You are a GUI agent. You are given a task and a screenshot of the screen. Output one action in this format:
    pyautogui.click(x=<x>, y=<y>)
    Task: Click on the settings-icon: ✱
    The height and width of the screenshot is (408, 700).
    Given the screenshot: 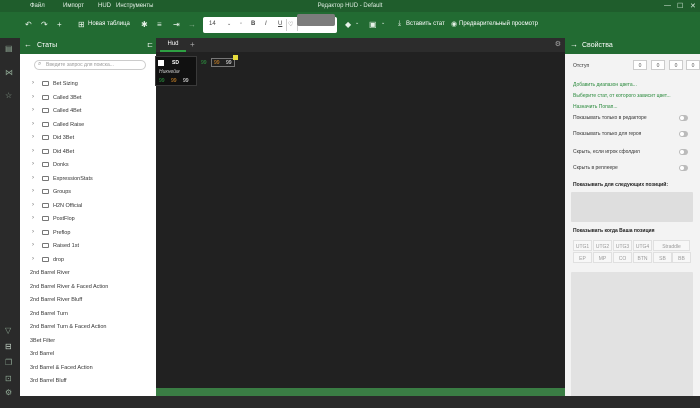 What is the action you would take?
    pyautogui.click(x=144, y=24)
    